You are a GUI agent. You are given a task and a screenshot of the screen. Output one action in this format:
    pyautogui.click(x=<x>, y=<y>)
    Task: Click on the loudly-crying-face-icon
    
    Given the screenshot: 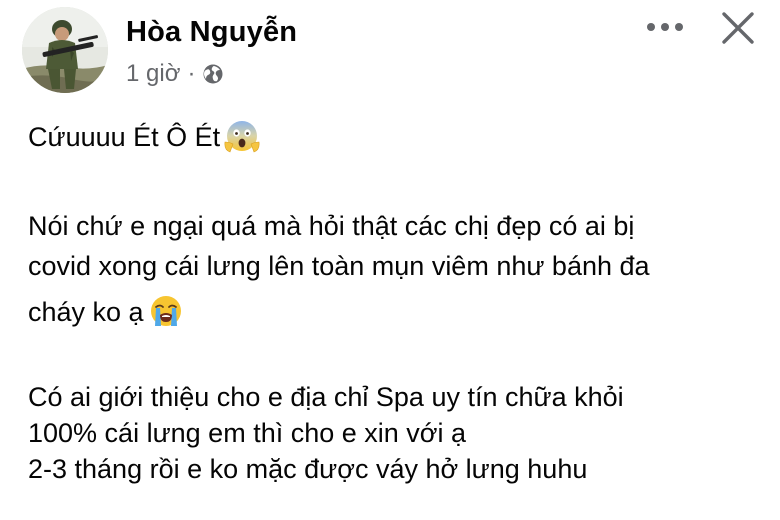 What is the action you would take?
    pyautogui.click(x=166, y=311)
    